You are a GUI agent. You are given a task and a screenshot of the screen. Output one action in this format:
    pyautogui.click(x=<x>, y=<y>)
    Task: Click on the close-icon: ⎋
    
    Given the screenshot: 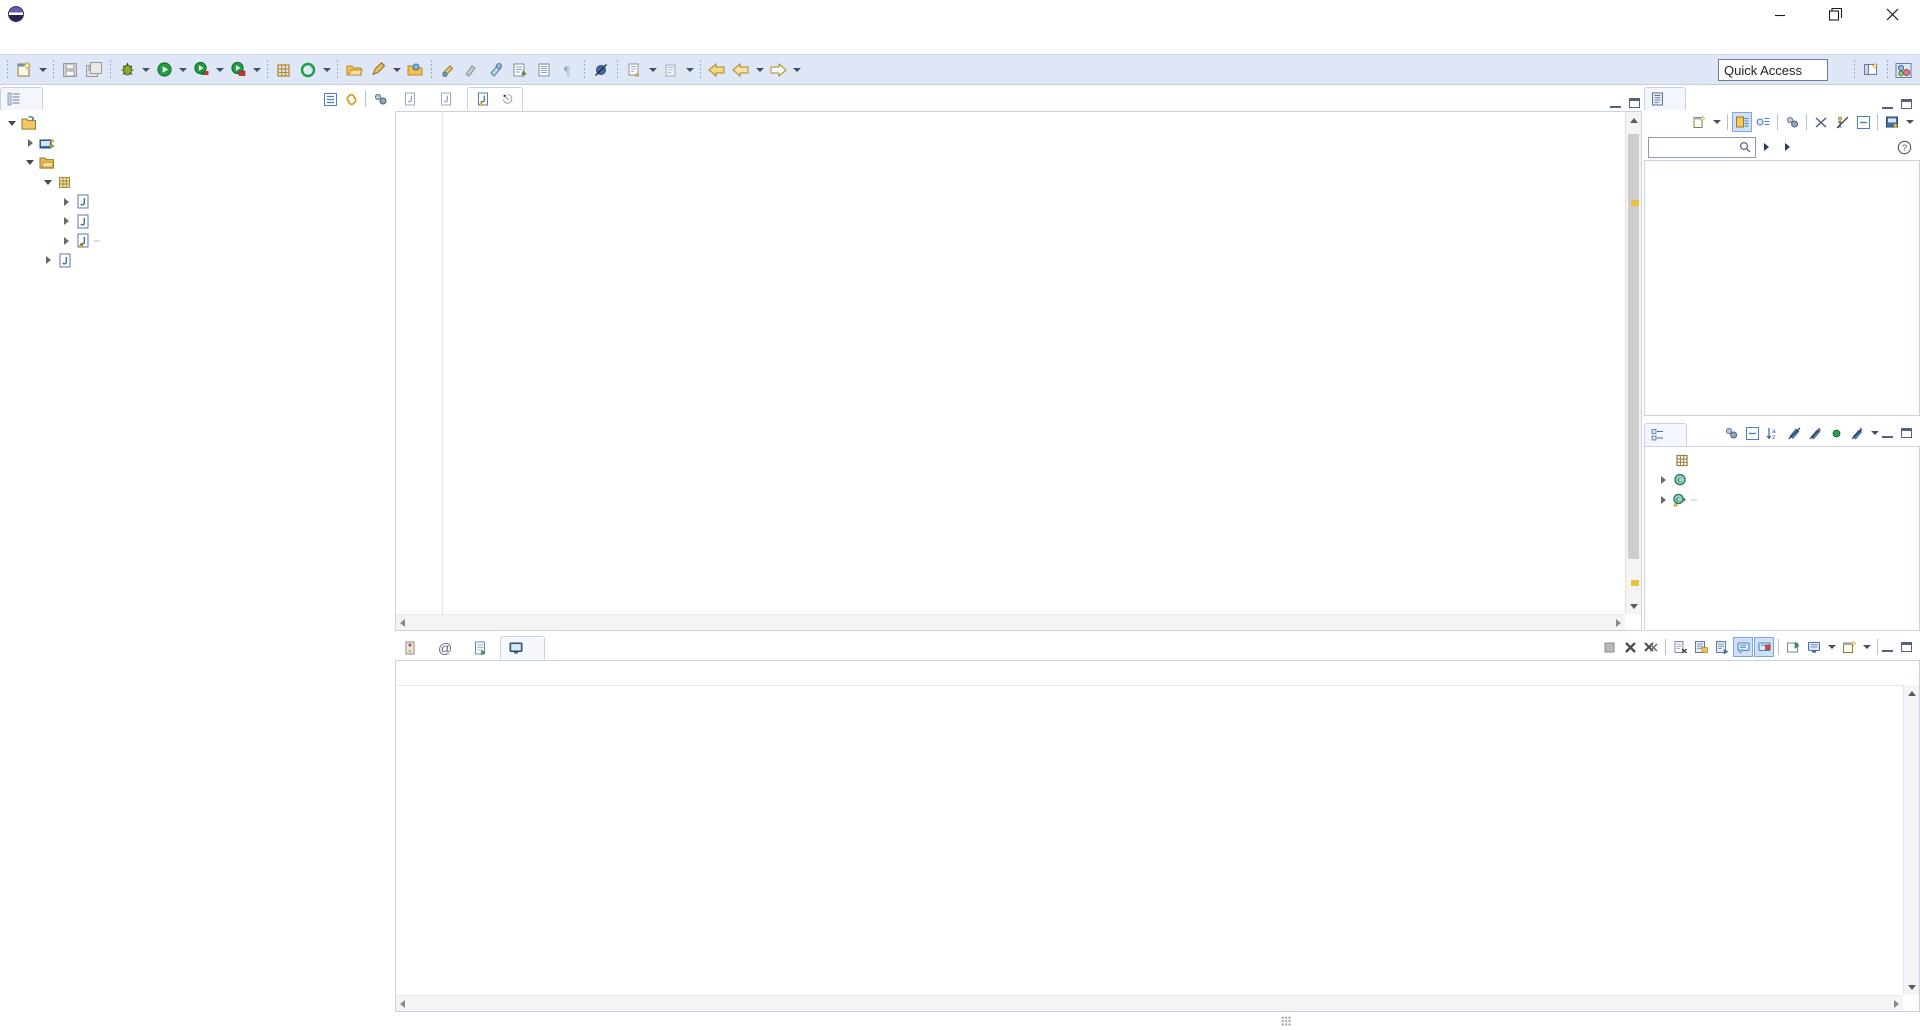 What is the action you would take?
    pyautogui.click(x=508, y=99)
    